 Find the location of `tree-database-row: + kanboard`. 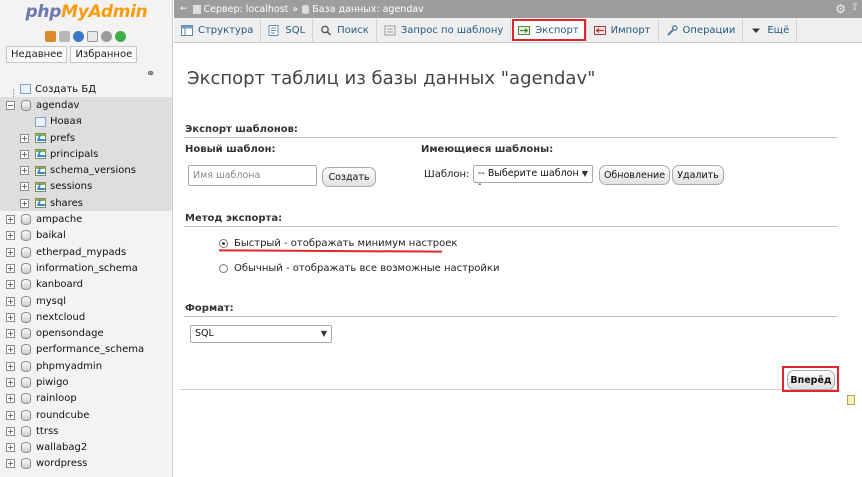

tree-database-row: + kanboard is located at coordinates (86, 285).